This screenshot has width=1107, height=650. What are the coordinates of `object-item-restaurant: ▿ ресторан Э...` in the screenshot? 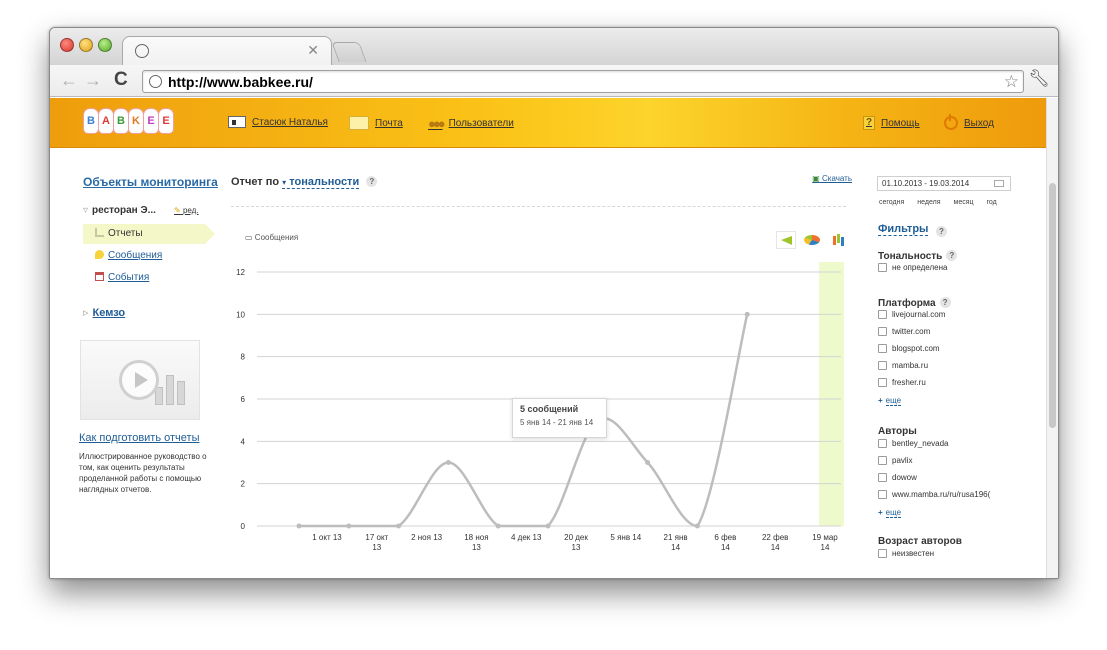 It's located at (119, 210).